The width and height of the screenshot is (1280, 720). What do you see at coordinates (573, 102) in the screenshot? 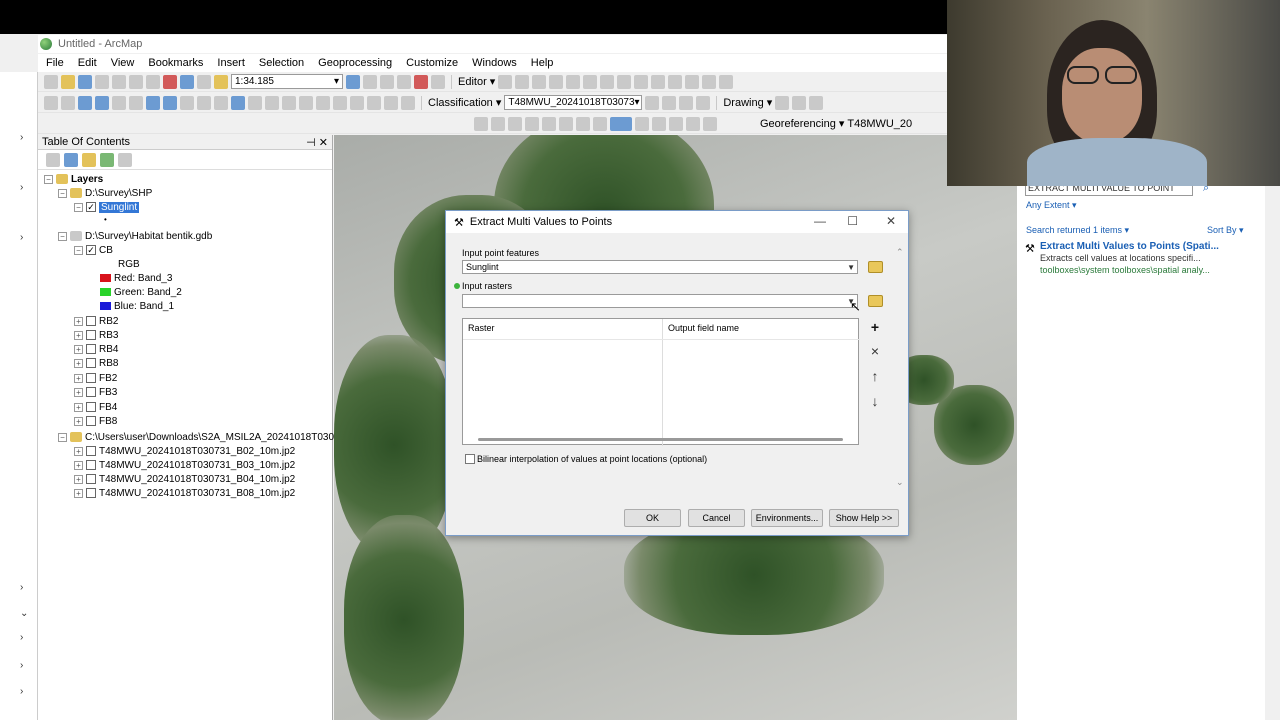
I see `layer-combo: T48MWU_20241018T03073 ▾` at bounding box center [573, 102].